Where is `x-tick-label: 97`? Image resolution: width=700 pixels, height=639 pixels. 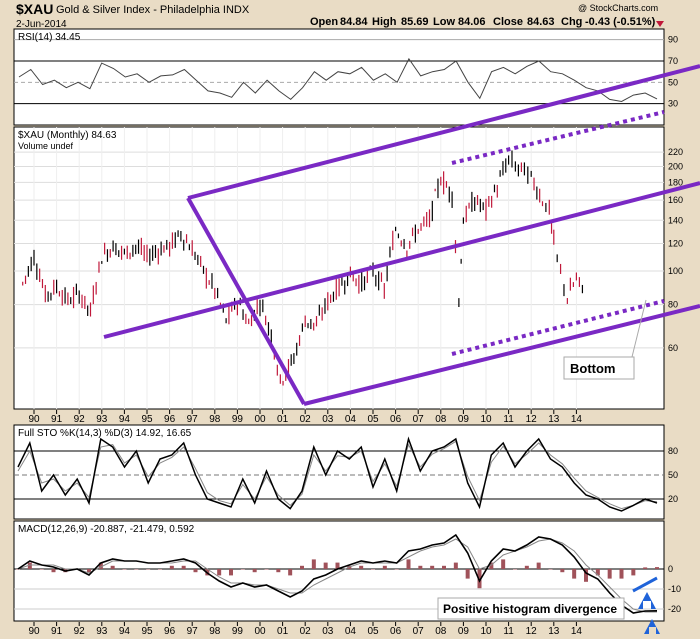
x-tick-label: 97 is located at coordinates (193, 631).